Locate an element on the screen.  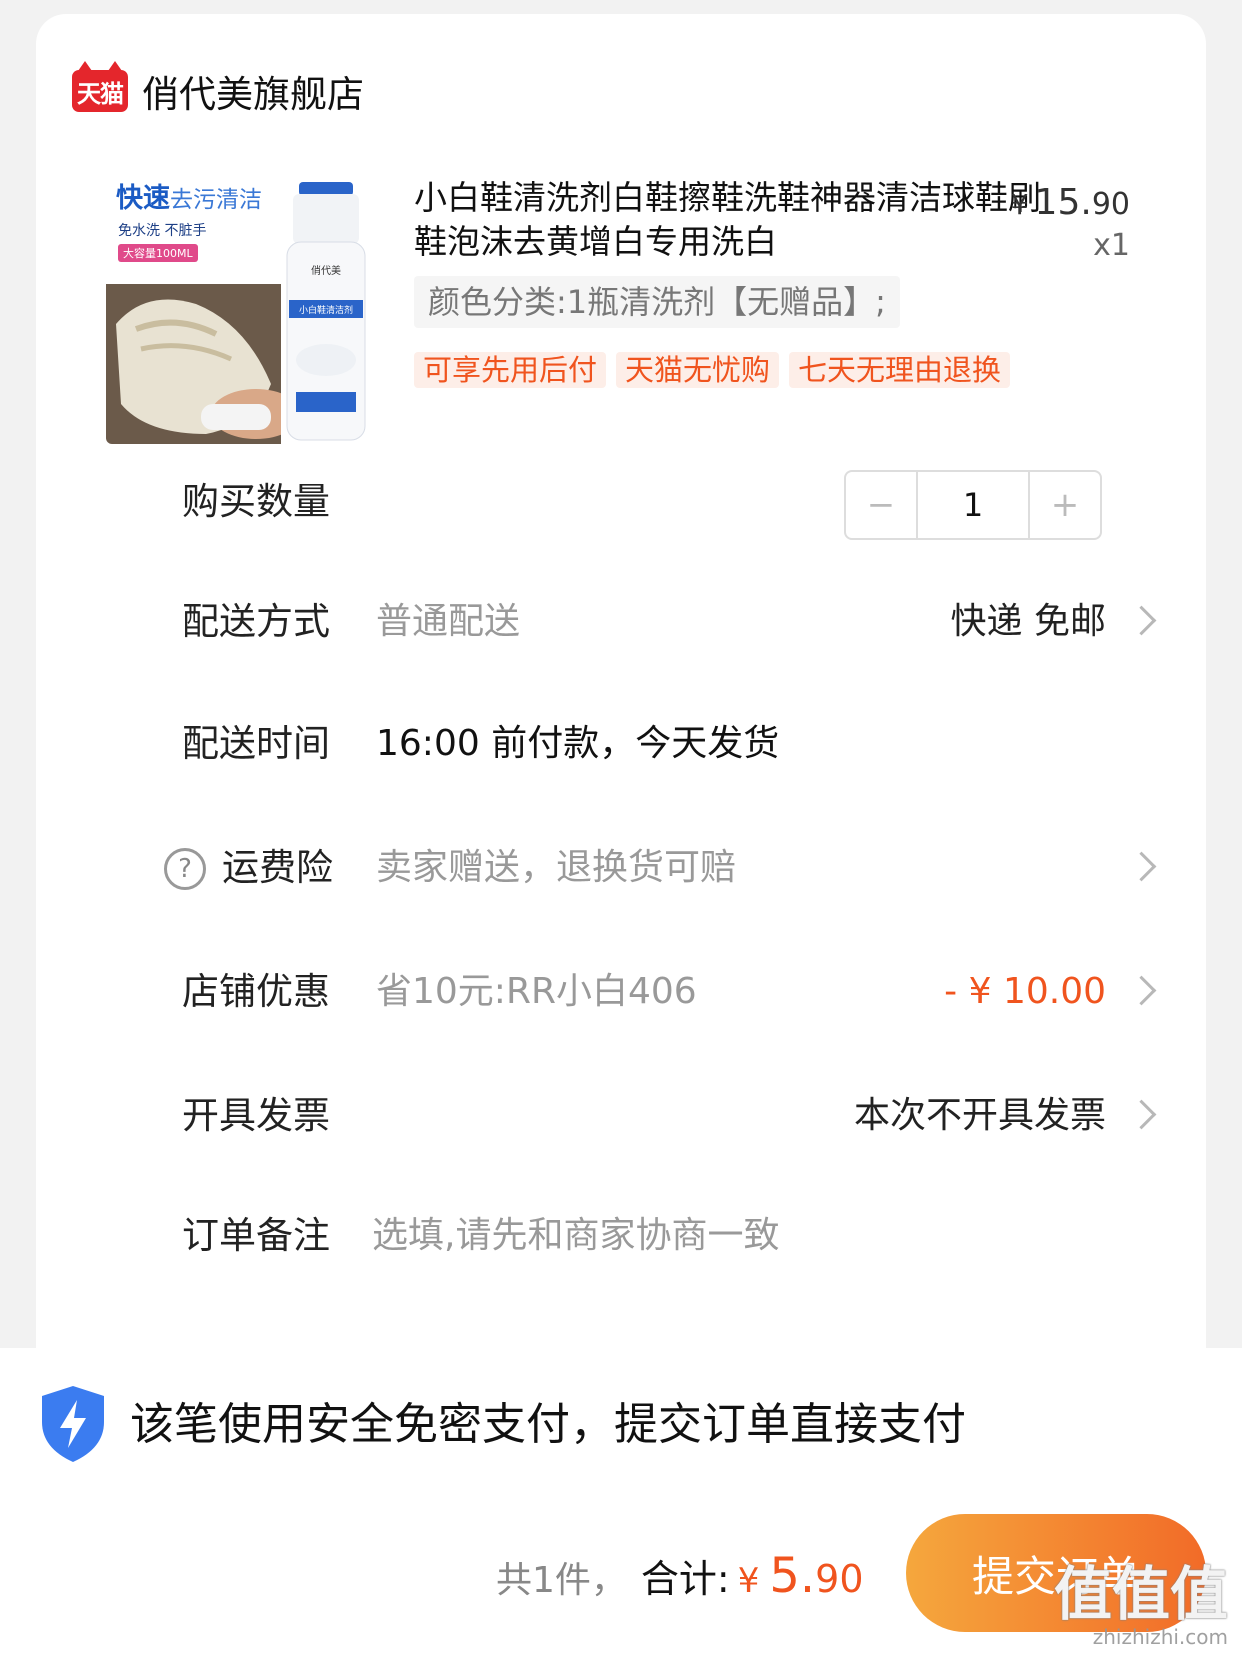
image-badge: 大容量100ML is located at coordinates (158, 253).